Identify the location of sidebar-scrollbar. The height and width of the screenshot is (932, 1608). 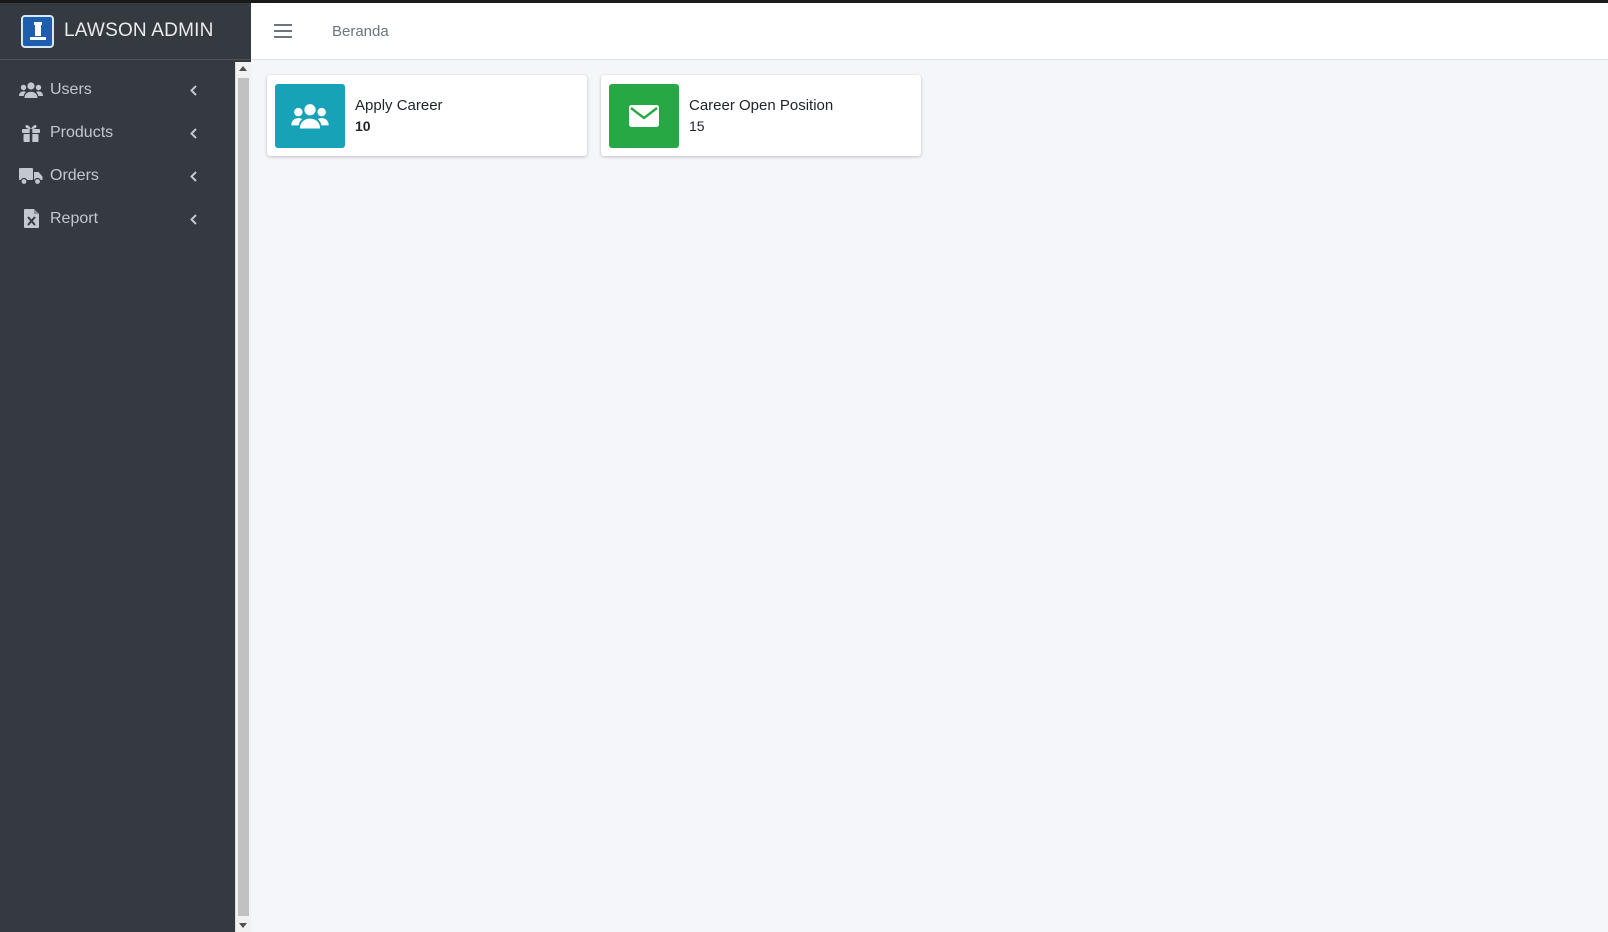
(243, 497).